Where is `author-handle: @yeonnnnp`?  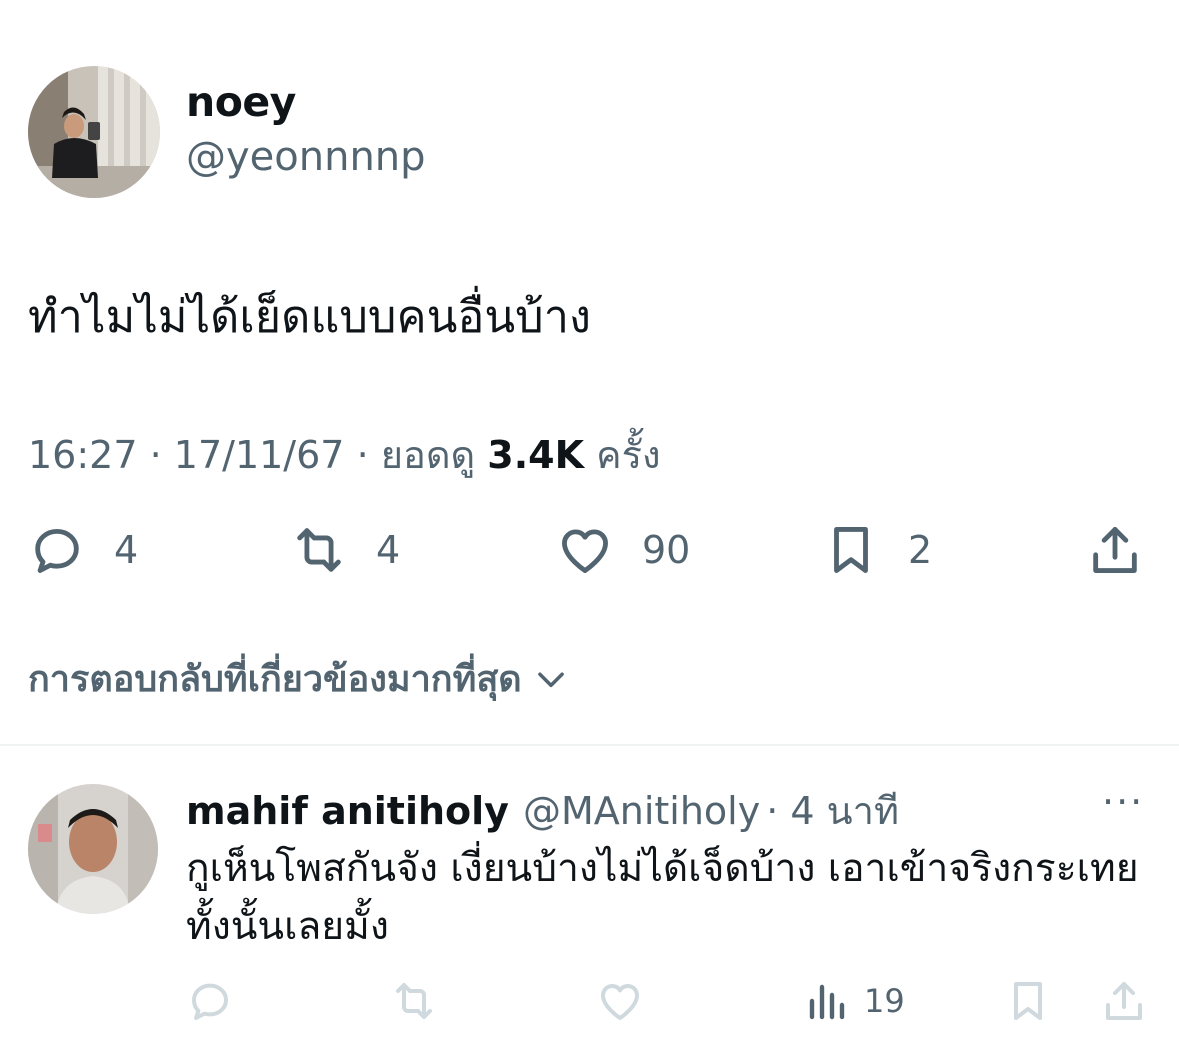
author-handle: @yeonnnnp is located at coordinates (306, 157).